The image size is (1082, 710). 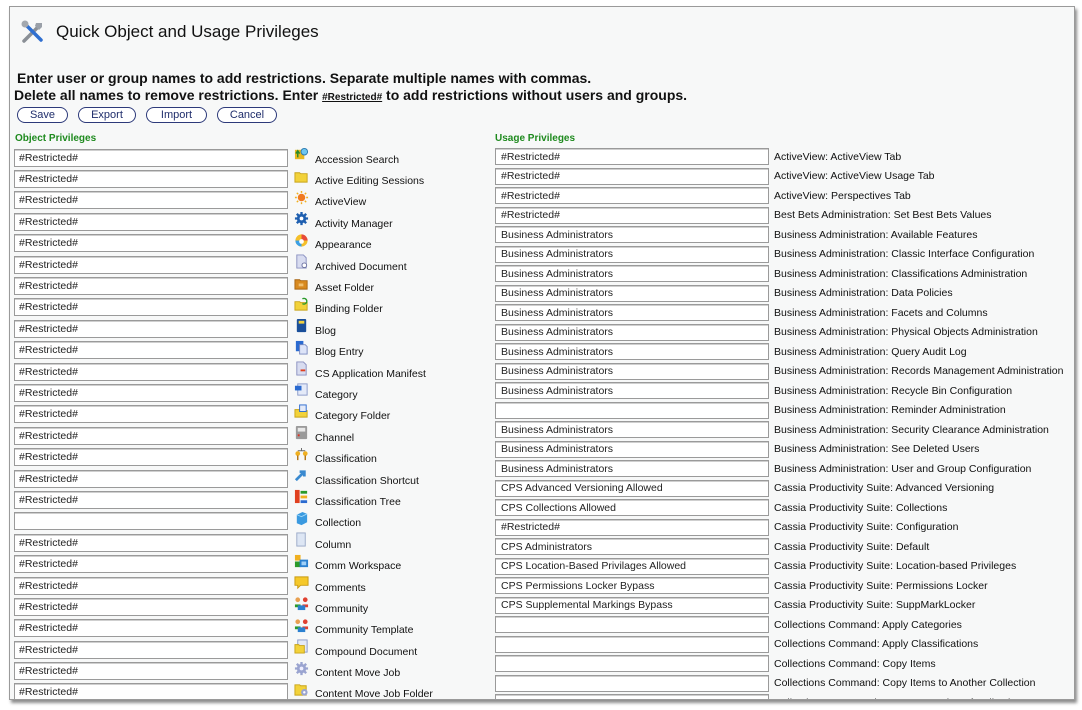 I want to click on save-button: Save, so click(x=42, y=115).